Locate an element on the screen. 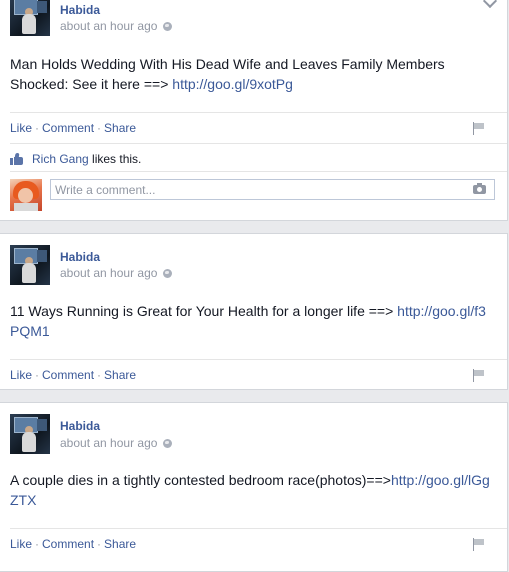 Image resolution: width=509 pixels, height=572 pixels. camera-icon is located at coordinates (479, 188).